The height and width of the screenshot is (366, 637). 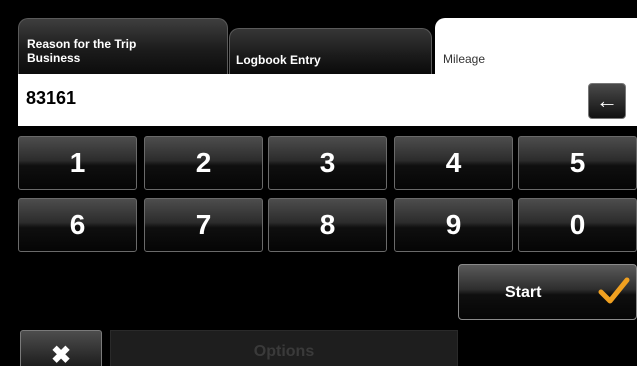 I want to click on tab-reason-title: Reason for the Trip, so click(x=82, y=44).